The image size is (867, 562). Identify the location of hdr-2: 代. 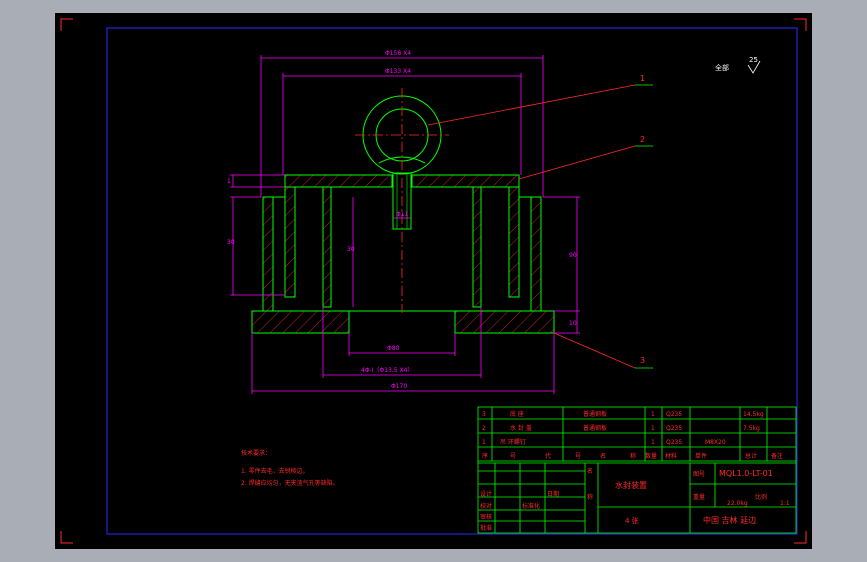
(548, 456).